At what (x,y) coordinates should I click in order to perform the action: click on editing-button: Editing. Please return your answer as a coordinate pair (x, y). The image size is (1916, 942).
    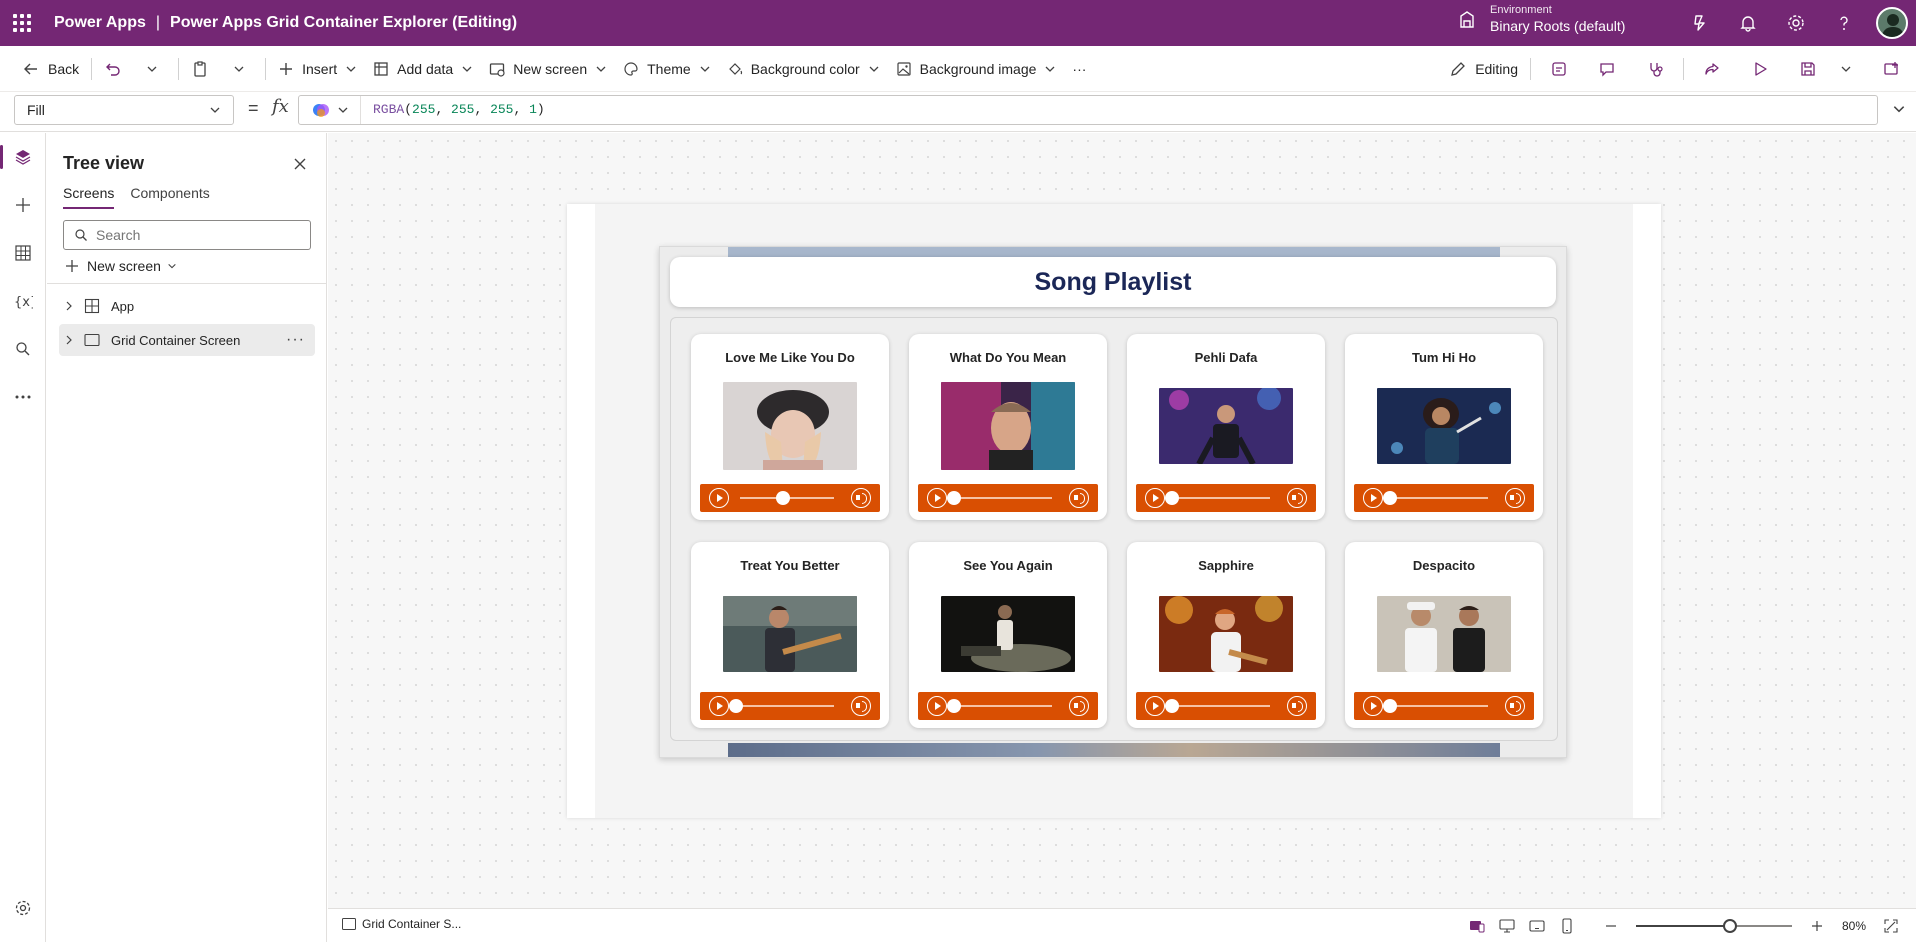
    Looking at the image, I should click on (1483, 69).